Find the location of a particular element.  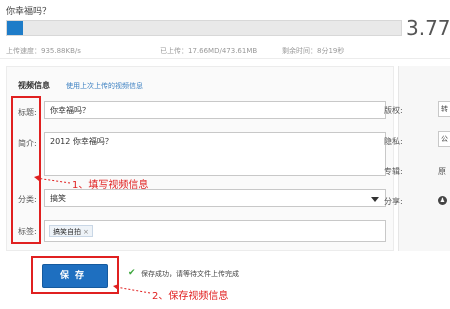

check-icon: ✔ is located at coordinates (132, 273).